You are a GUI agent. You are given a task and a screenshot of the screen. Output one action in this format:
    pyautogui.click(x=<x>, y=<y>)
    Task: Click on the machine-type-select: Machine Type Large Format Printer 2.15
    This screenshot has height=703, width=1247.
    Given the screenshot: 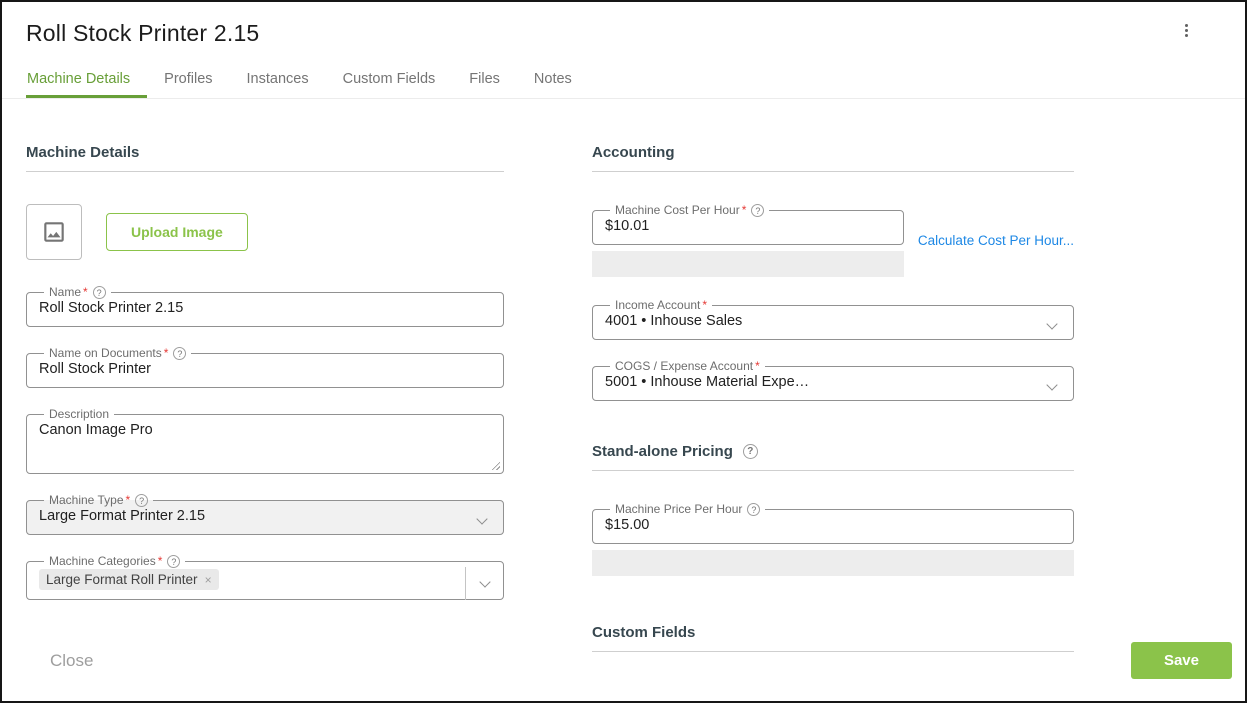 What is the action you would take?
    pyautogui.click(x=265, y=514)
    